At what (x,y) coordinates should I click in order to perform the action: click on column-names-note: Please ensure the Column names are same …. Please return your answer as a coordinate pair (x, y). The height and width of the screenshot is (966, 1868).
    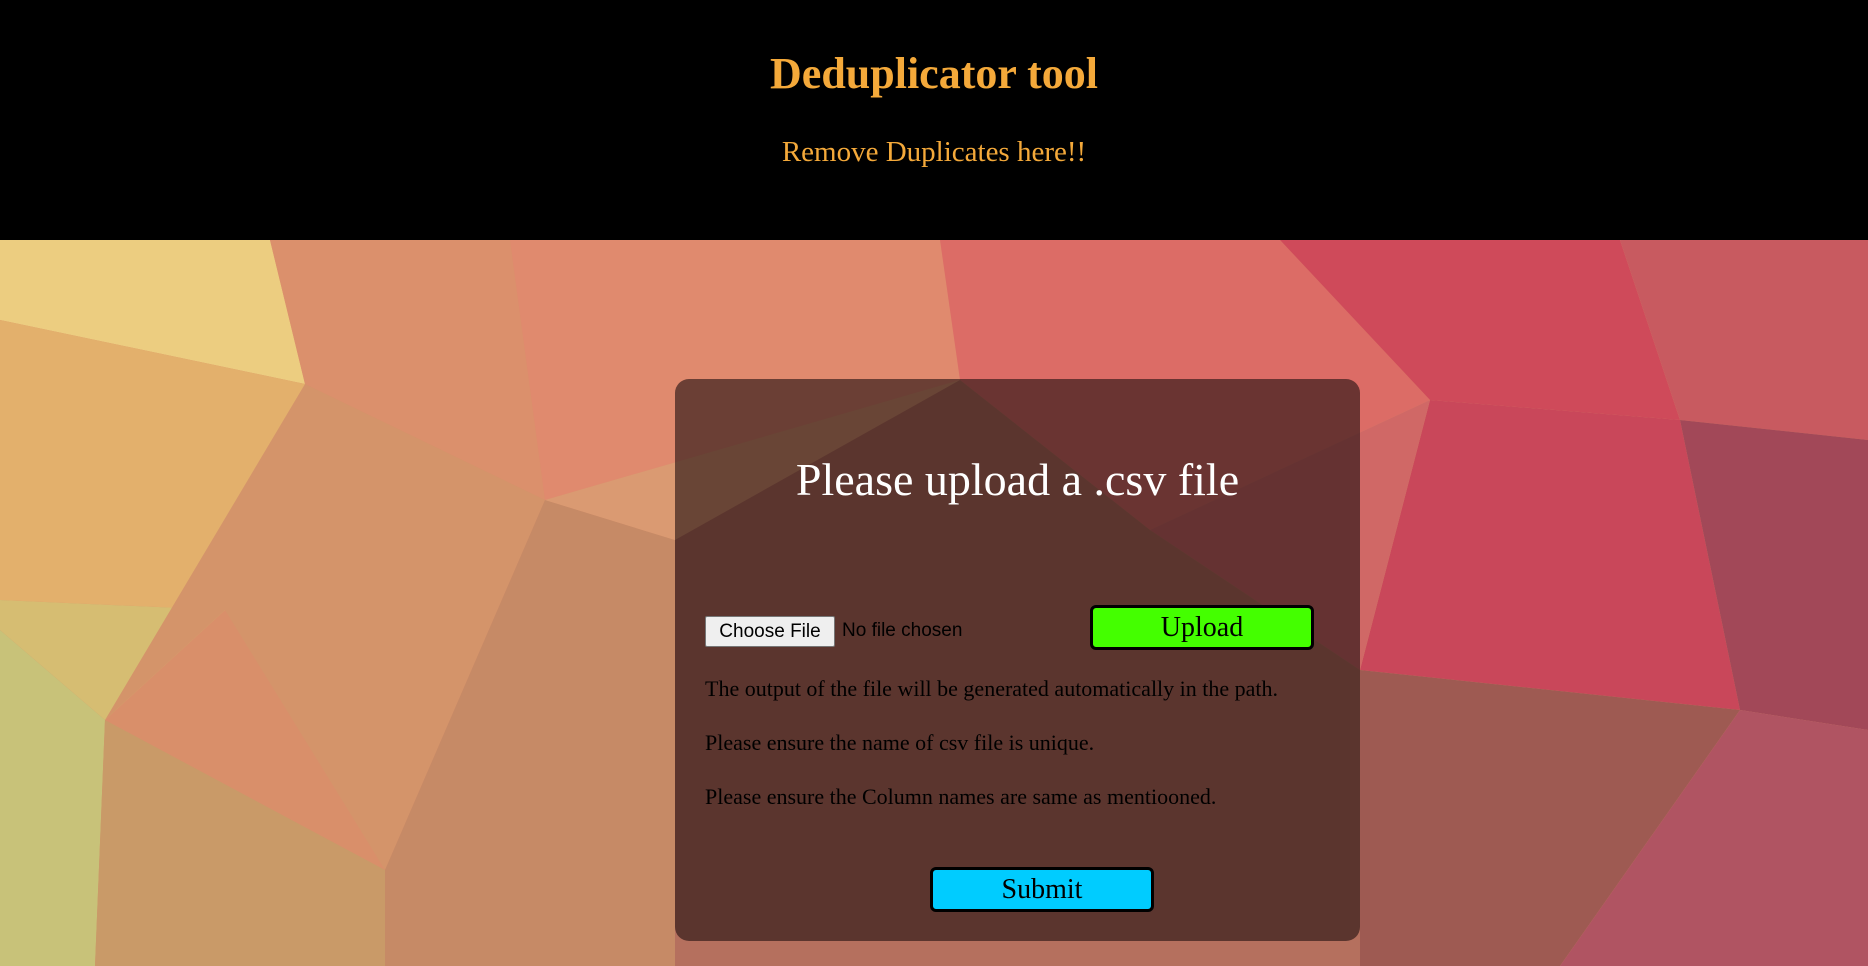
    Looking at the image, I should click on (961, 796).